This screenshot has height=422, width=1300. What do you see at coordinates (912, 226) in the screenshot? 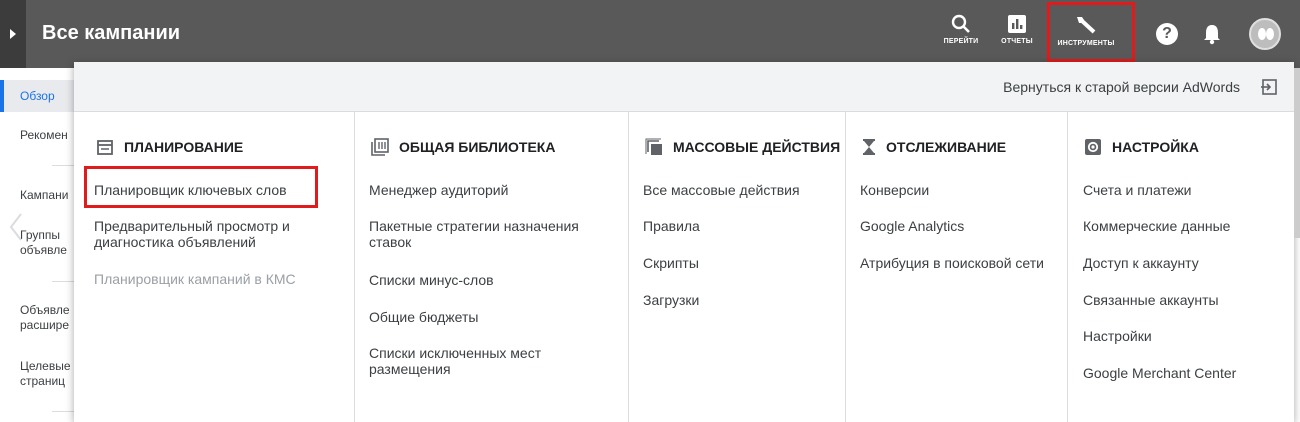
I see `menu-item-google-analytics: Google Analytics` at bounding box center [912, 226].